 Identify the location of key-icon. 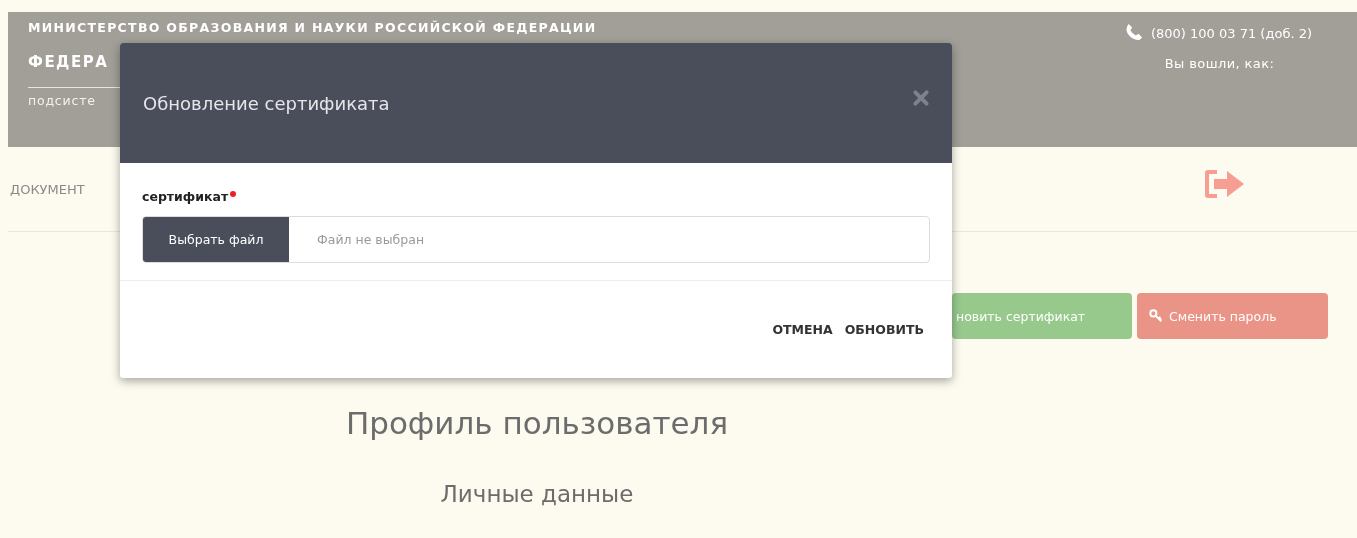
(1156, 316).